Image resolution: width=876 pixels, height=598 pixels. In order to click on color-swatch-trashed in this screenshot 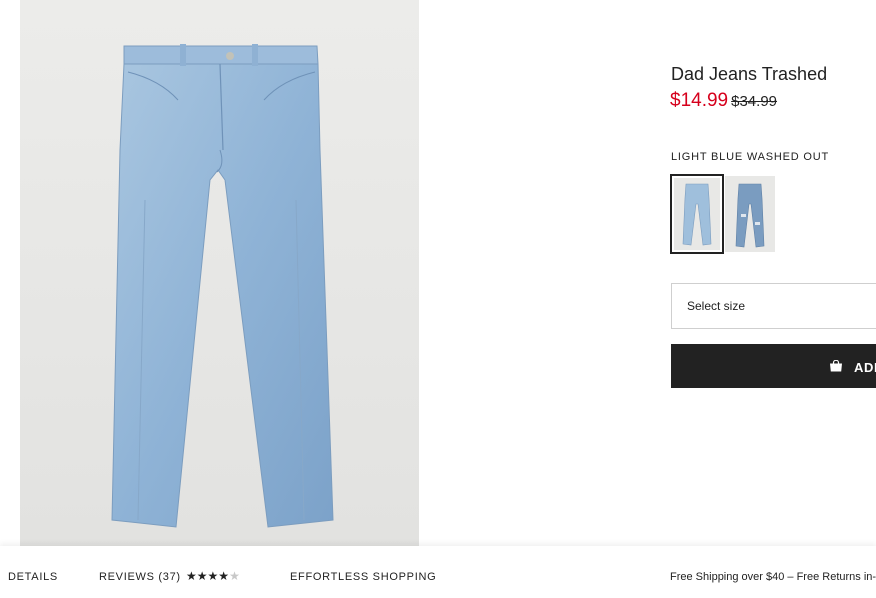, I will do `click(750, 214)`.